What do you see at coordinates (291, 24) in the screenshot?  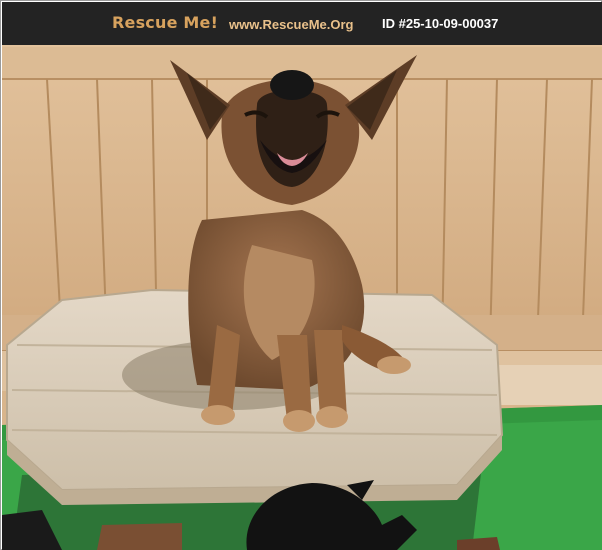 I see `site-url-link: www.RescueMe.Org` at bounding box center [291, 24].